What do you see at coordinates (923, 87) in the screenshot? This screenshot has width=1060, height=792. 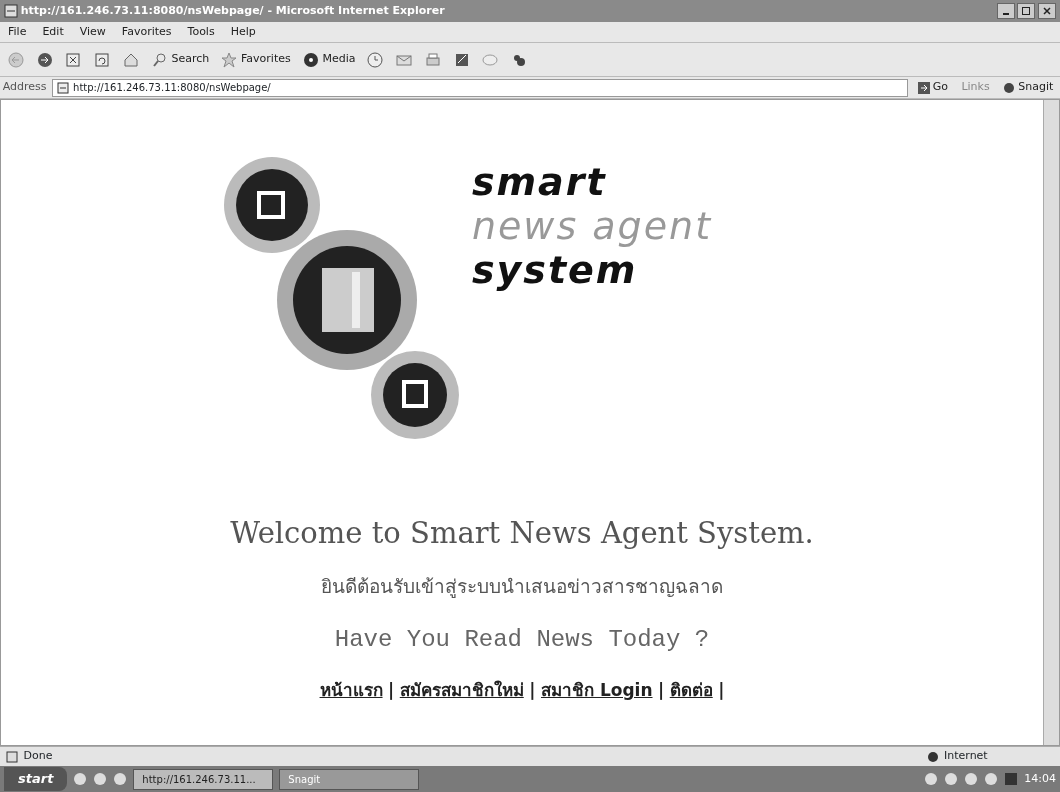 I see `arrow-icon` at bounding box center [923, 87].